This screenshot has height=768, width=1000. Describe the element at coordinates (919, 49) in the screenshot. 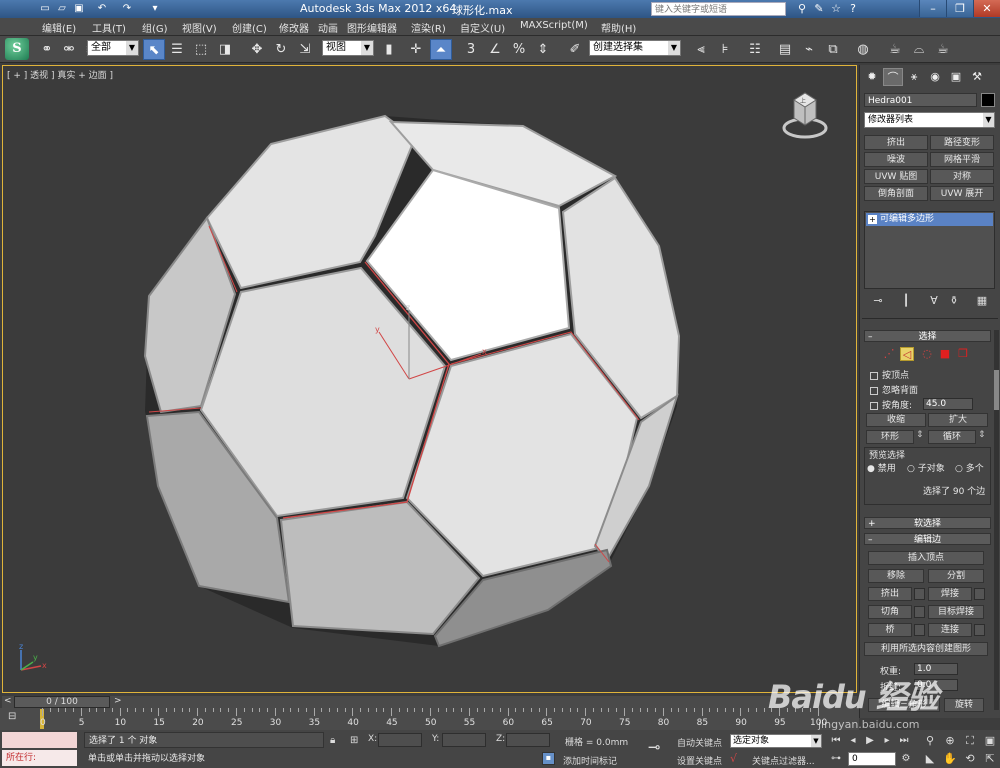

I see `rendered-frame-icon: ⌓` at that location.